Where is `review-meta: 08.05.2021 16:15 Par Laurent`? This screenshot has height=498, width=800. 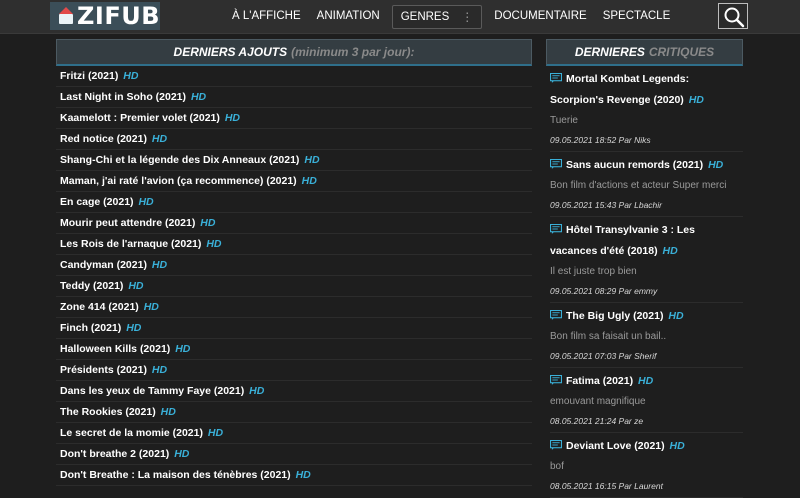 review-meta: 08.05.2021 16:15 Par Laurent is located at coordinates (646, 487).